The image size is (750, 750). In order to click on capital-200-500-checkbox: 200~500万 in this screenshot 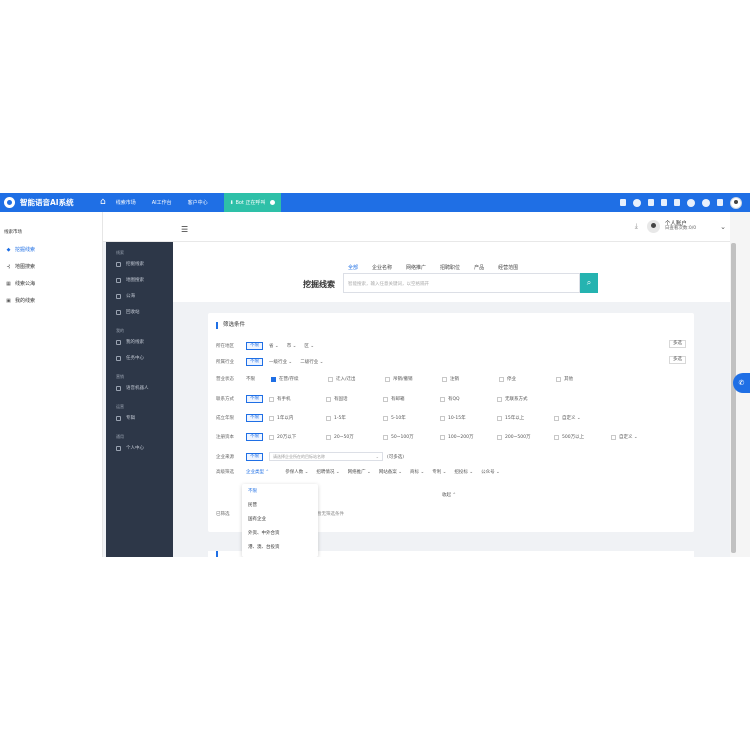, I will do `click(525, 437)`.